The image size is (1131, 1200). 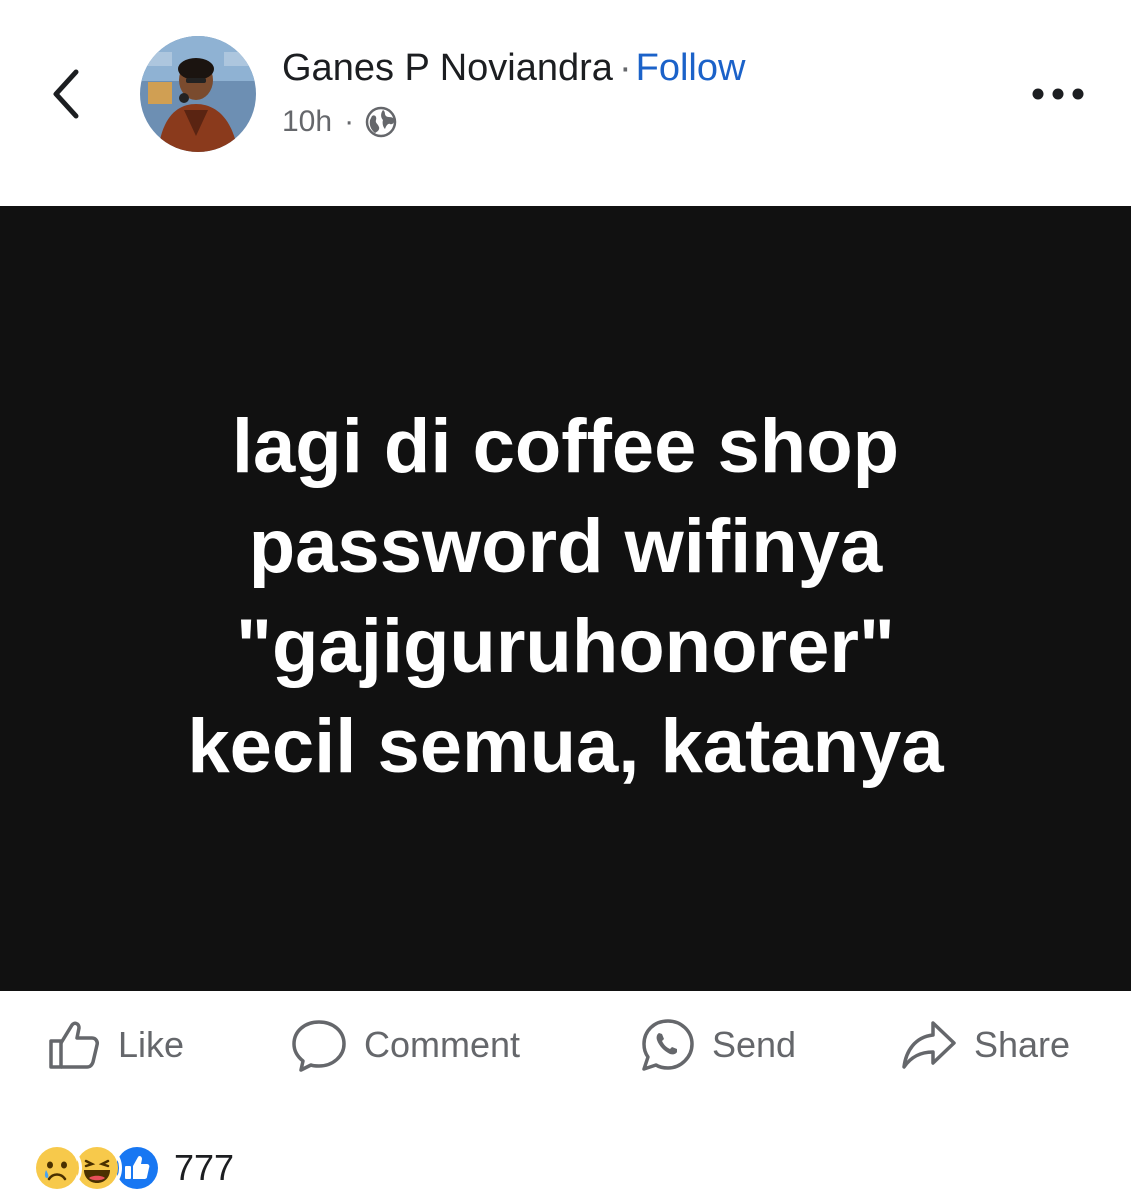 What do you see at coordinates (565, 1050) in the screenshot?
I see `action-bar: Like Comment Send Share` at bounding box center [565, 1050].